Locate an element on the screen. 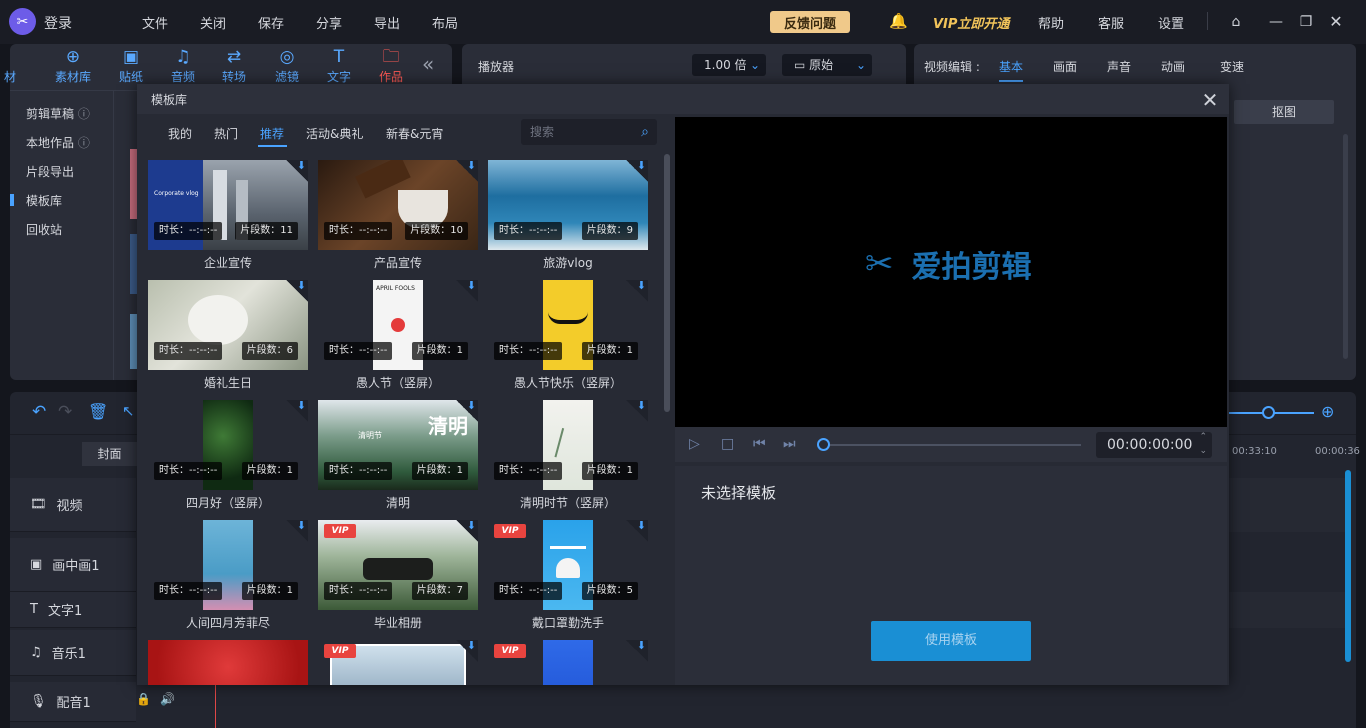 The width and height of the screenshot is (1366, 728). timeline-scrollbar is located at coordinates (1348, 566).